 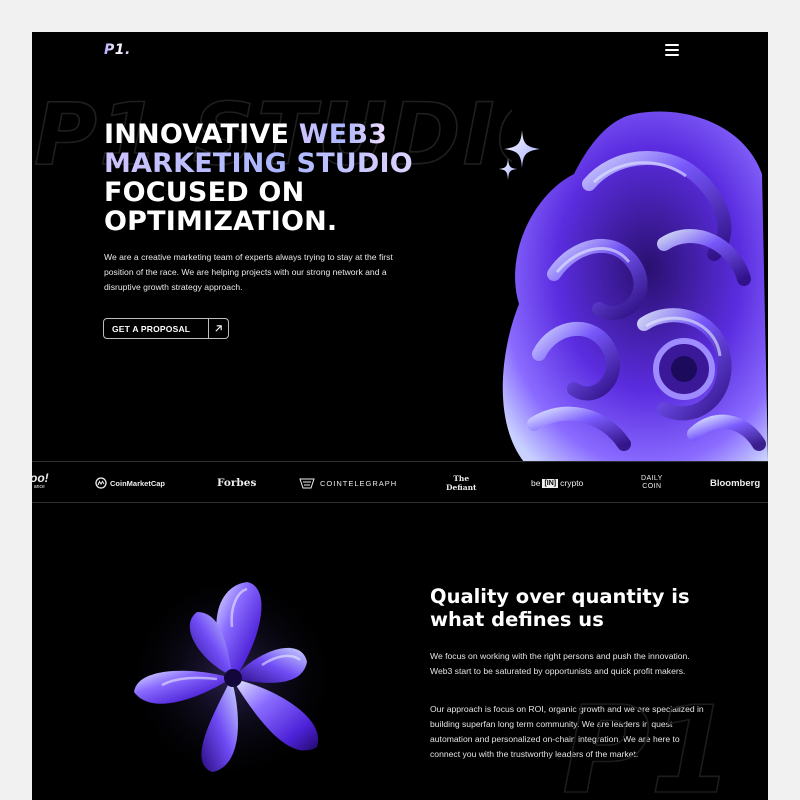 I want to click on partner-logo-bloomberg: Bloomberg, so click(x=735, y=483).